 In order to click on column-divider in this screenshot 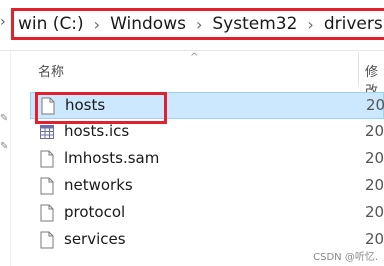, I will do `click(358, 69)`.